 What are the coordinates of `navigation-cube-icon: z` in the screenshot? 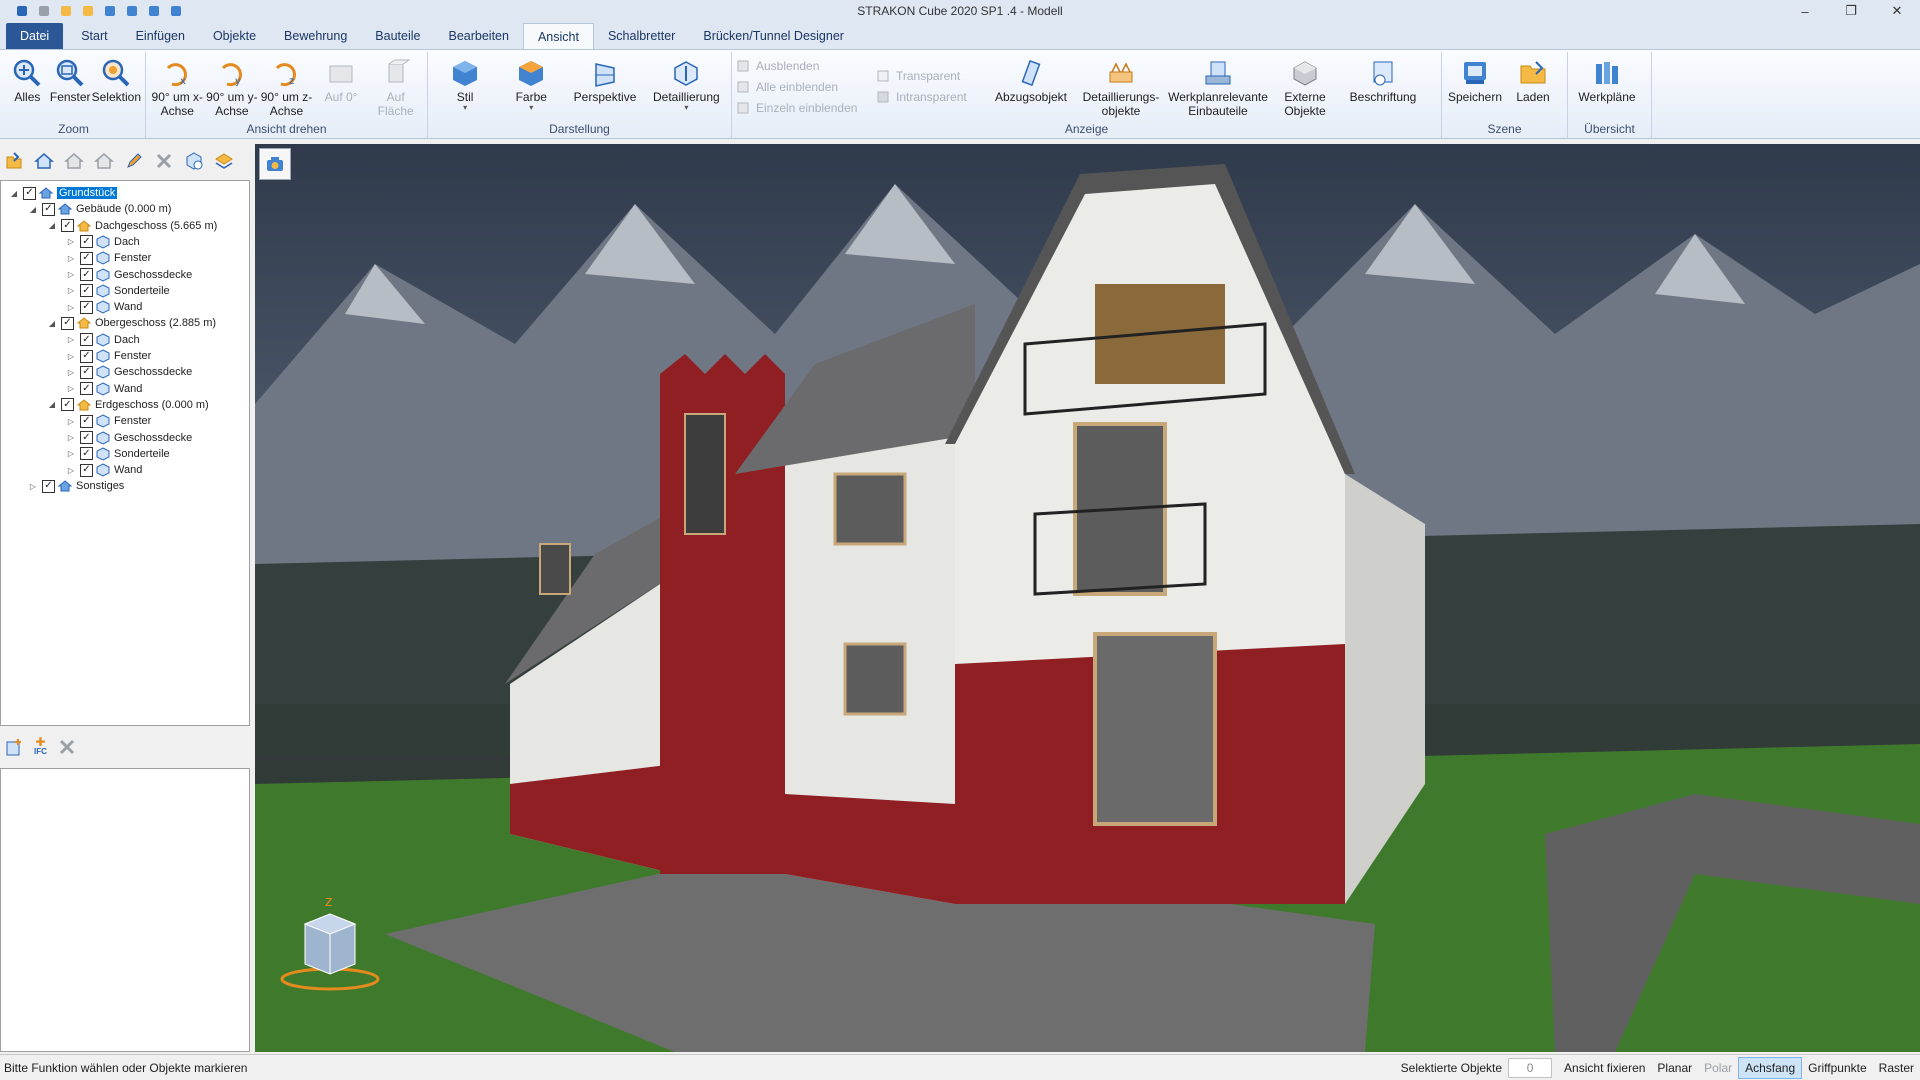 It's located at (330, 949).